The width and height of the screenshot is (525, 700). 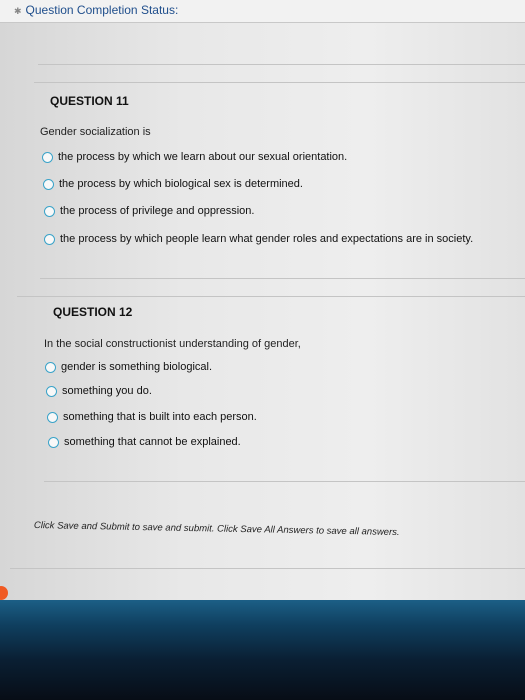 What do you see at coordinates (89, 101) in the screenshot?
I see `question-11-title: QUESTION 11` at bounding box center [89, 101].